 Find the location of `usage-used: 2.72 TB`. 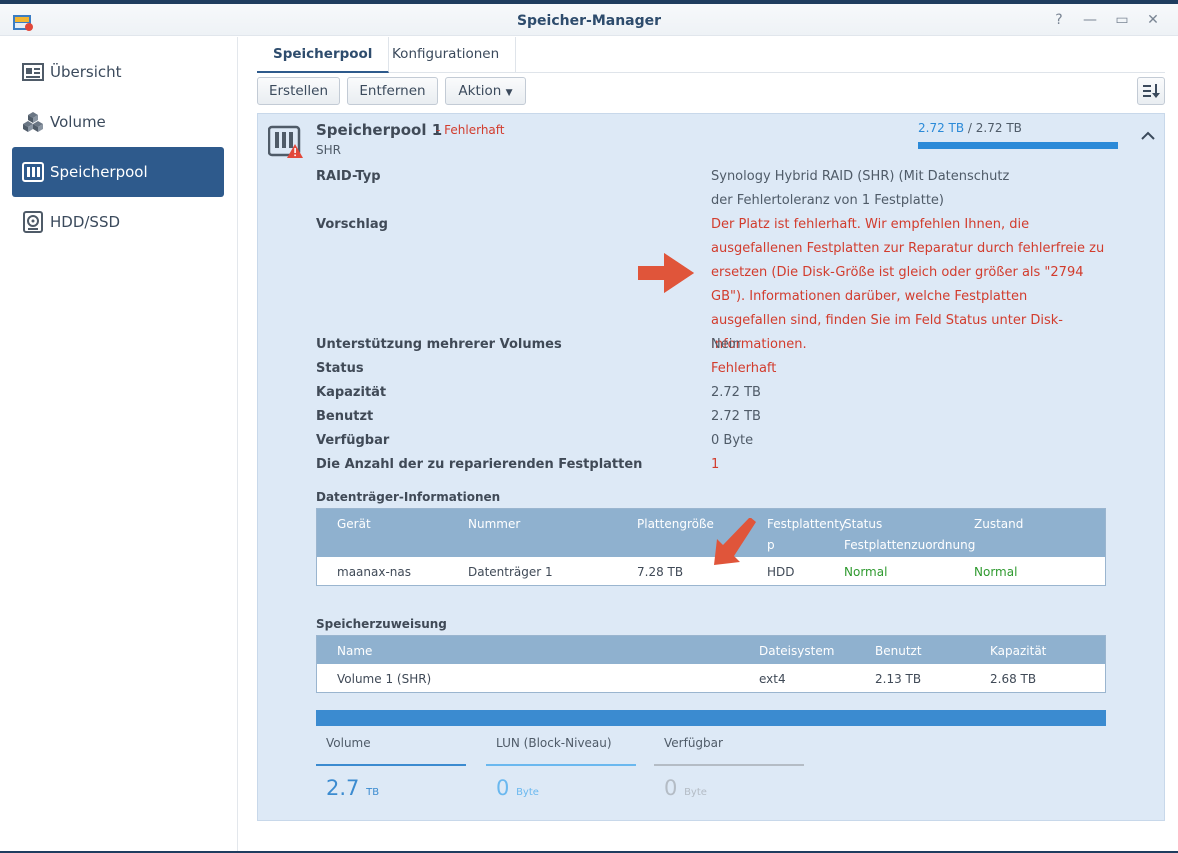

usage-used: 2.72 TB is located at coordinates (941, 128).